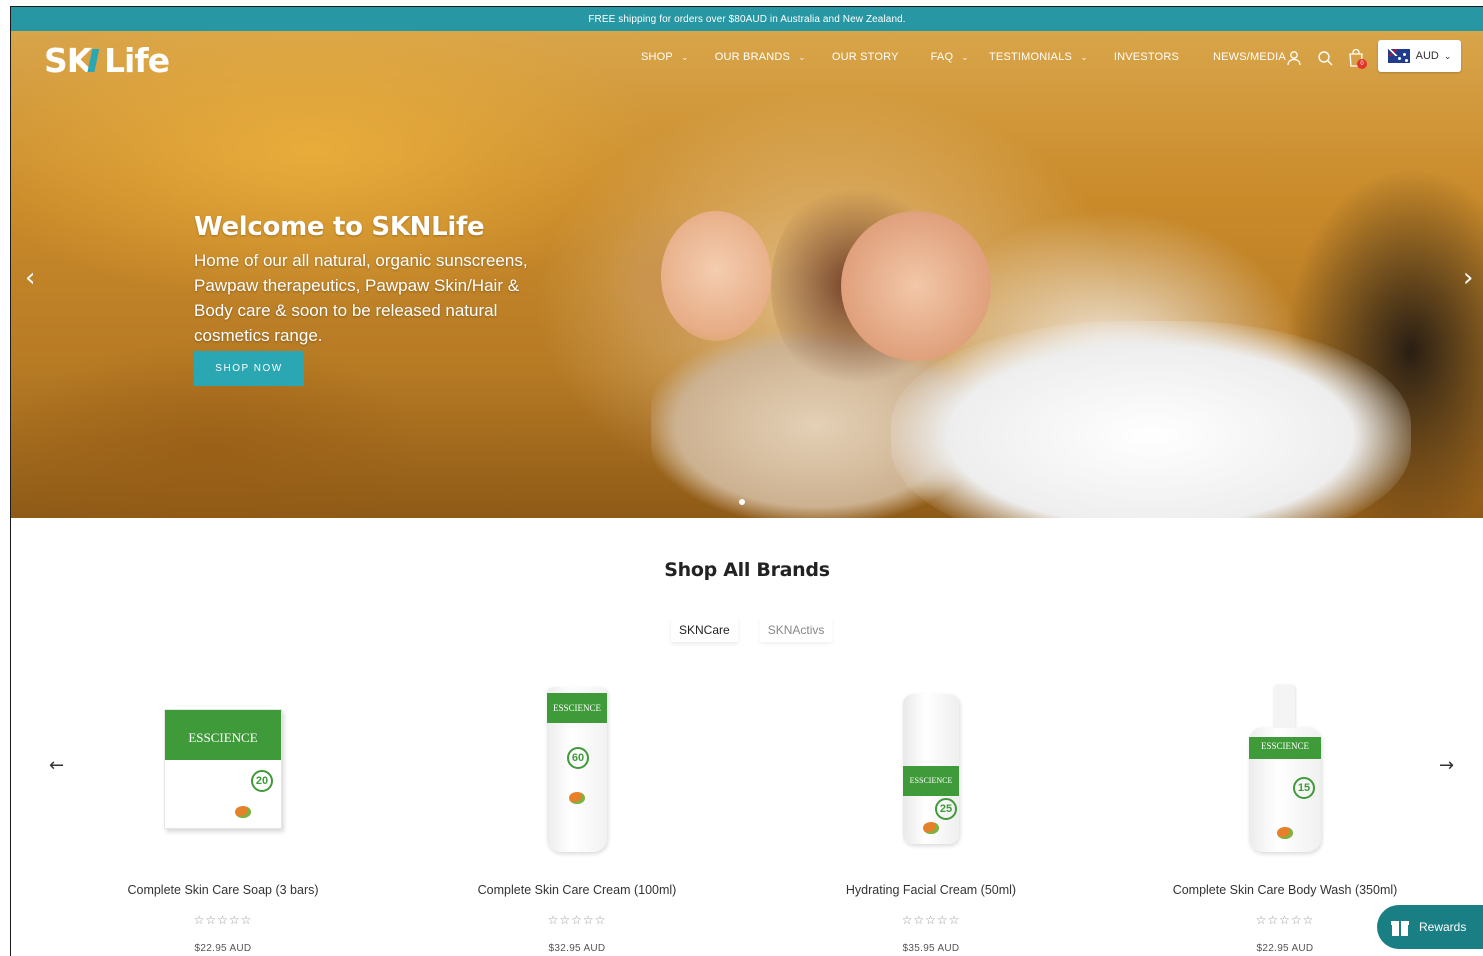  I want to click on brand-tabs: SKNCare SKNActivs, so click(762, 630).